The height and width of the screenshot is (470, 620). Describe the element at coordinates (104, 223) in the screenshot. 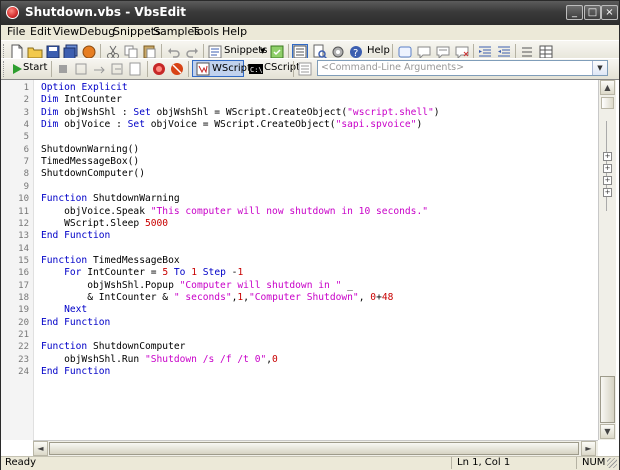

I see `code-line: WScript.Sleep 5000` at that location.